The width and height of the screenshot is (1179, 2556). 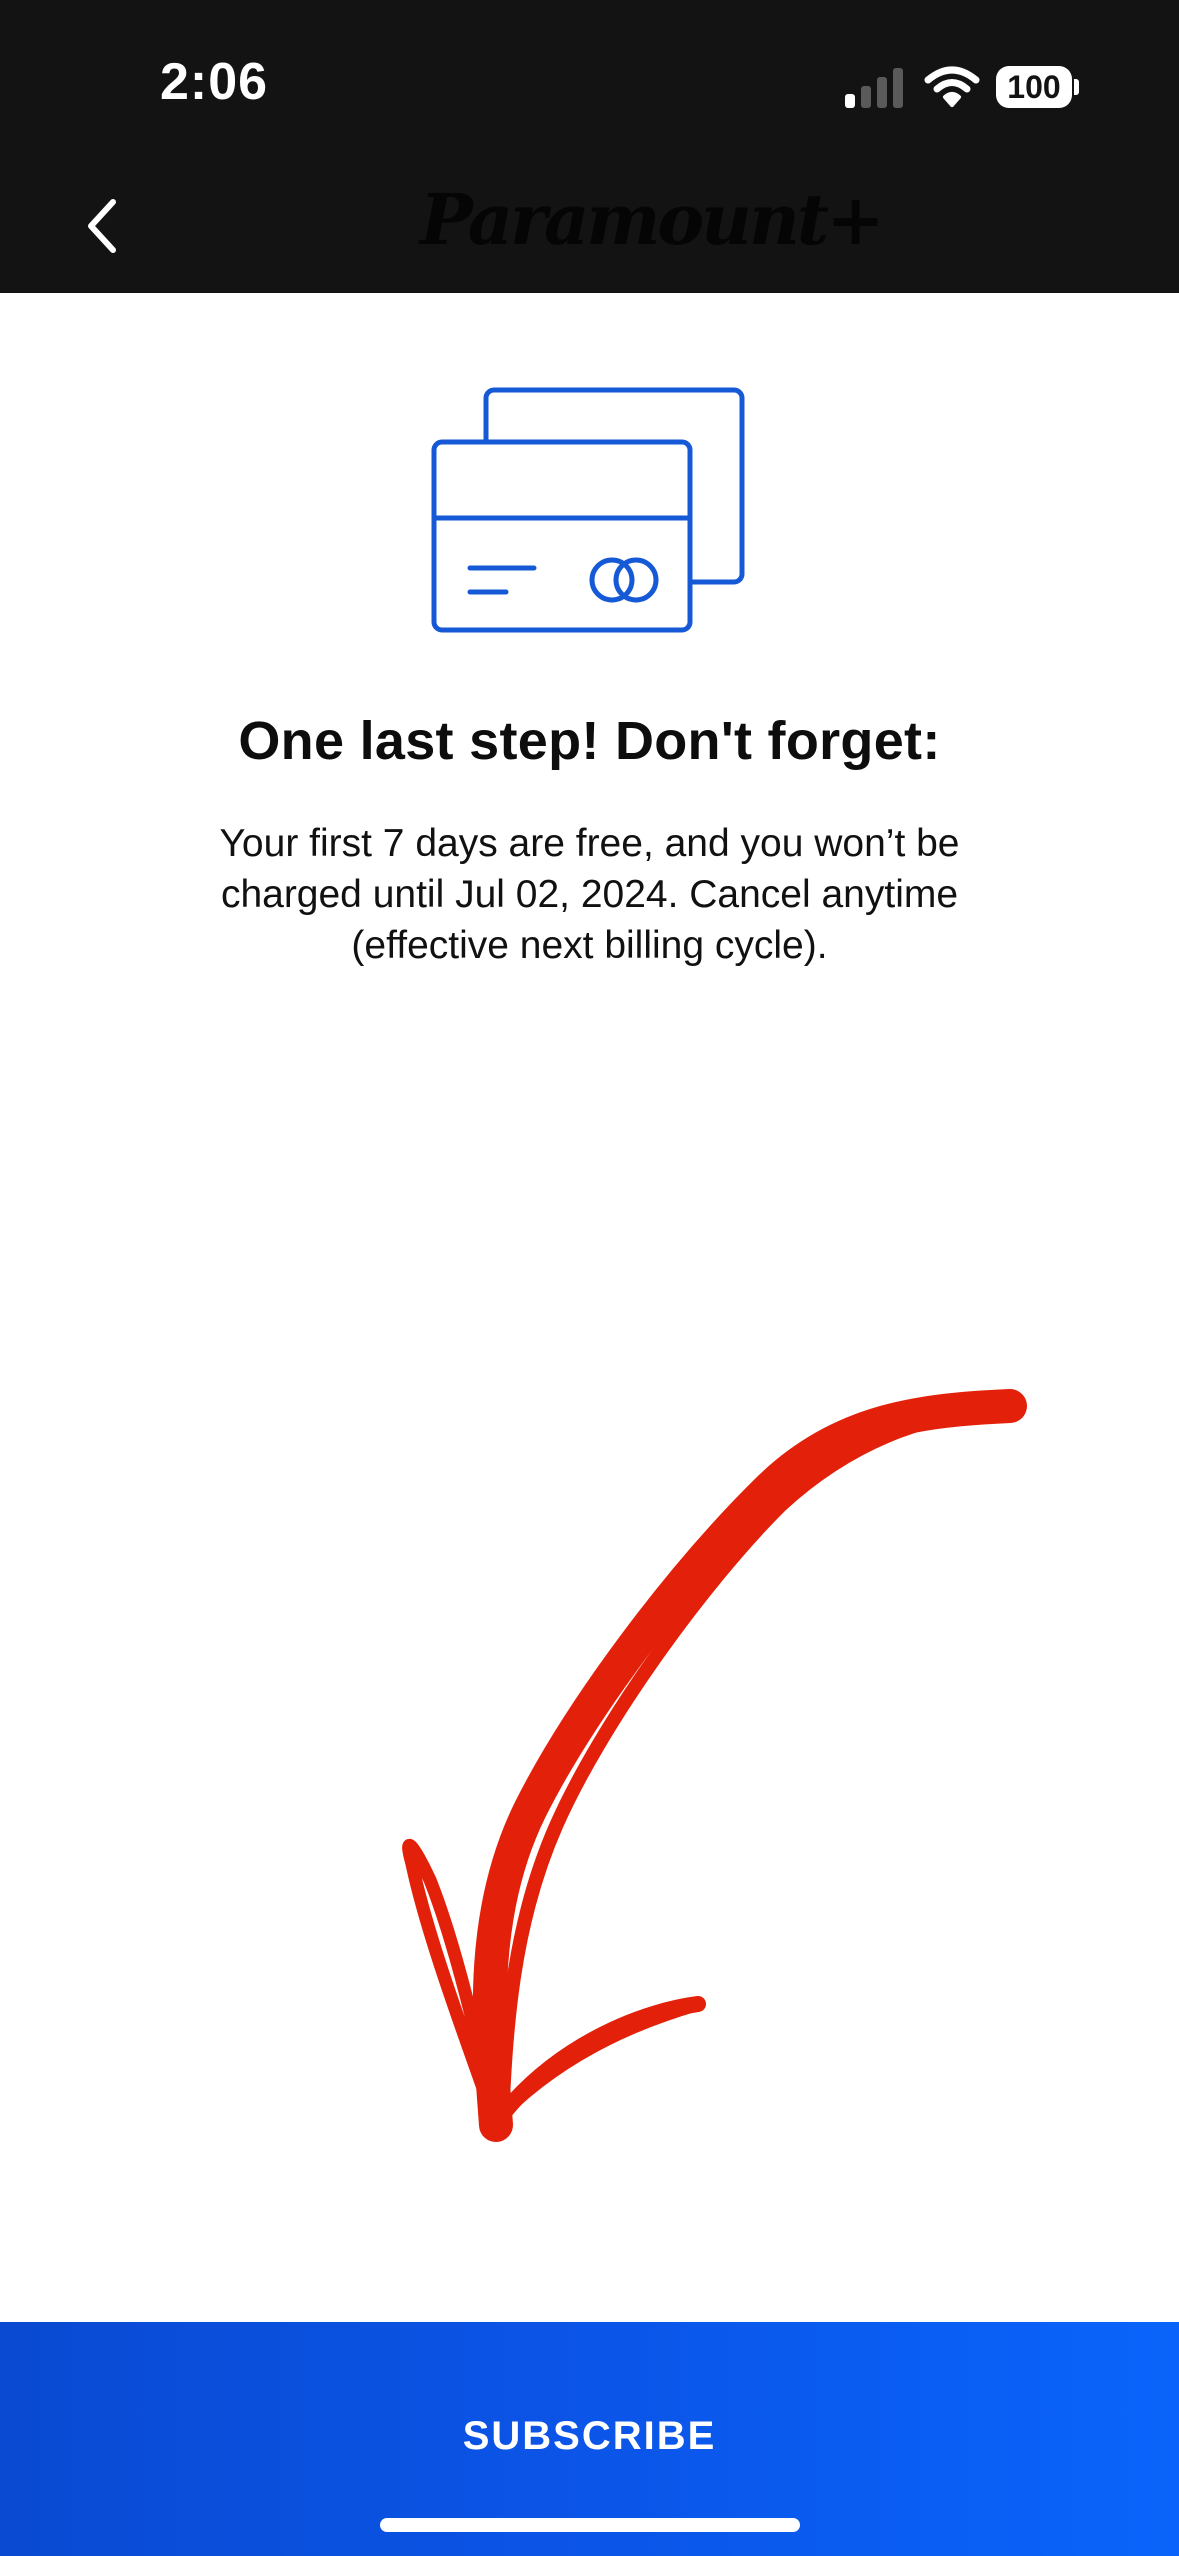 I want to click on battery-indicator: 100, so click(x=1038, y=87).